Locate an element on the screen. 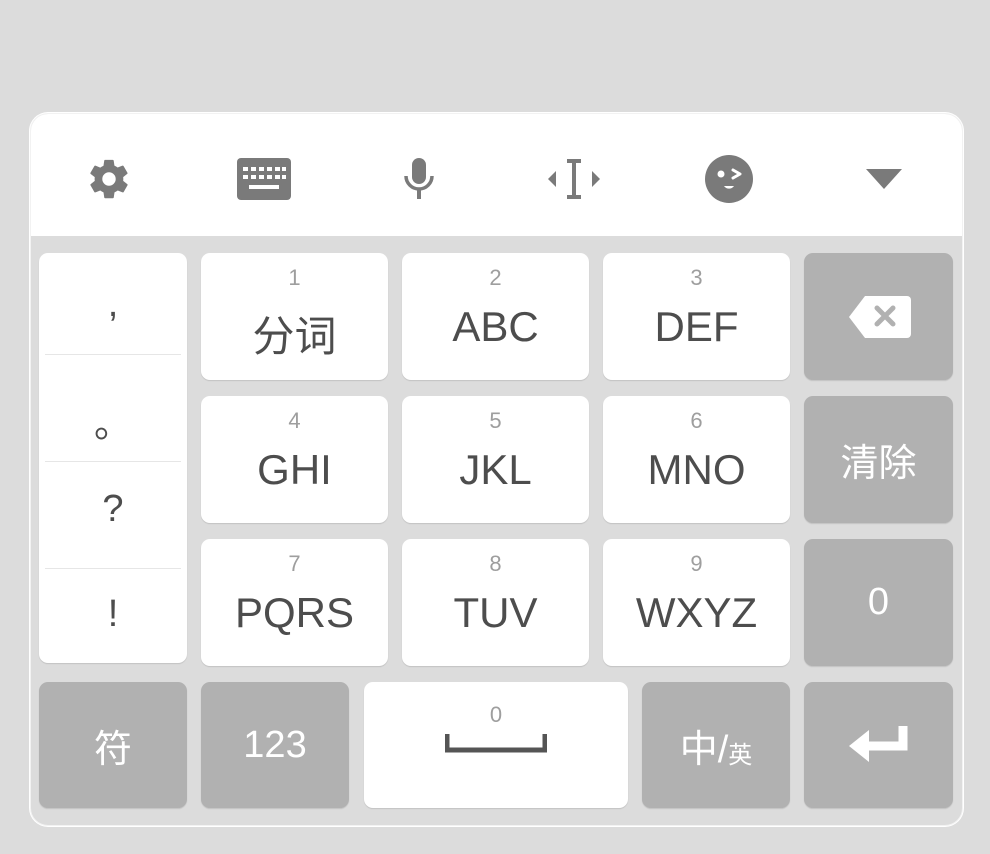 The image size is (990, 854). key-5: 5 JKL is located at coordinates (495, 459).